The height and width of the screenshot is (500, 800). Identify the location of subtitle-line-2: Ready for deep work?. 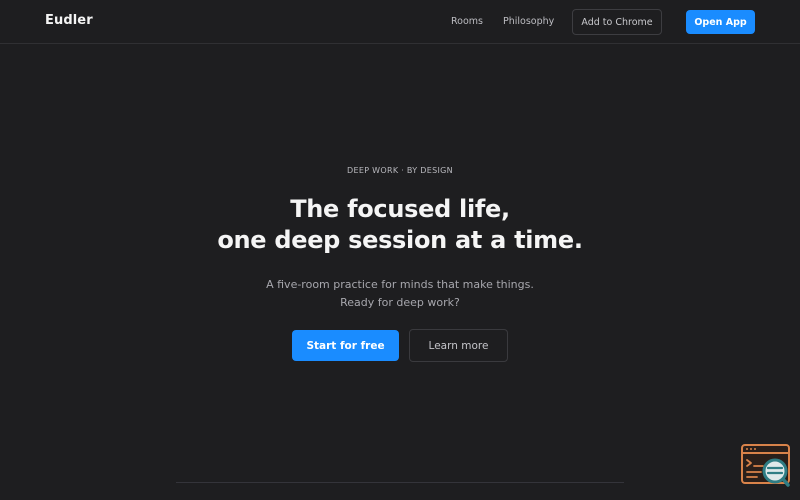
(400, 302).